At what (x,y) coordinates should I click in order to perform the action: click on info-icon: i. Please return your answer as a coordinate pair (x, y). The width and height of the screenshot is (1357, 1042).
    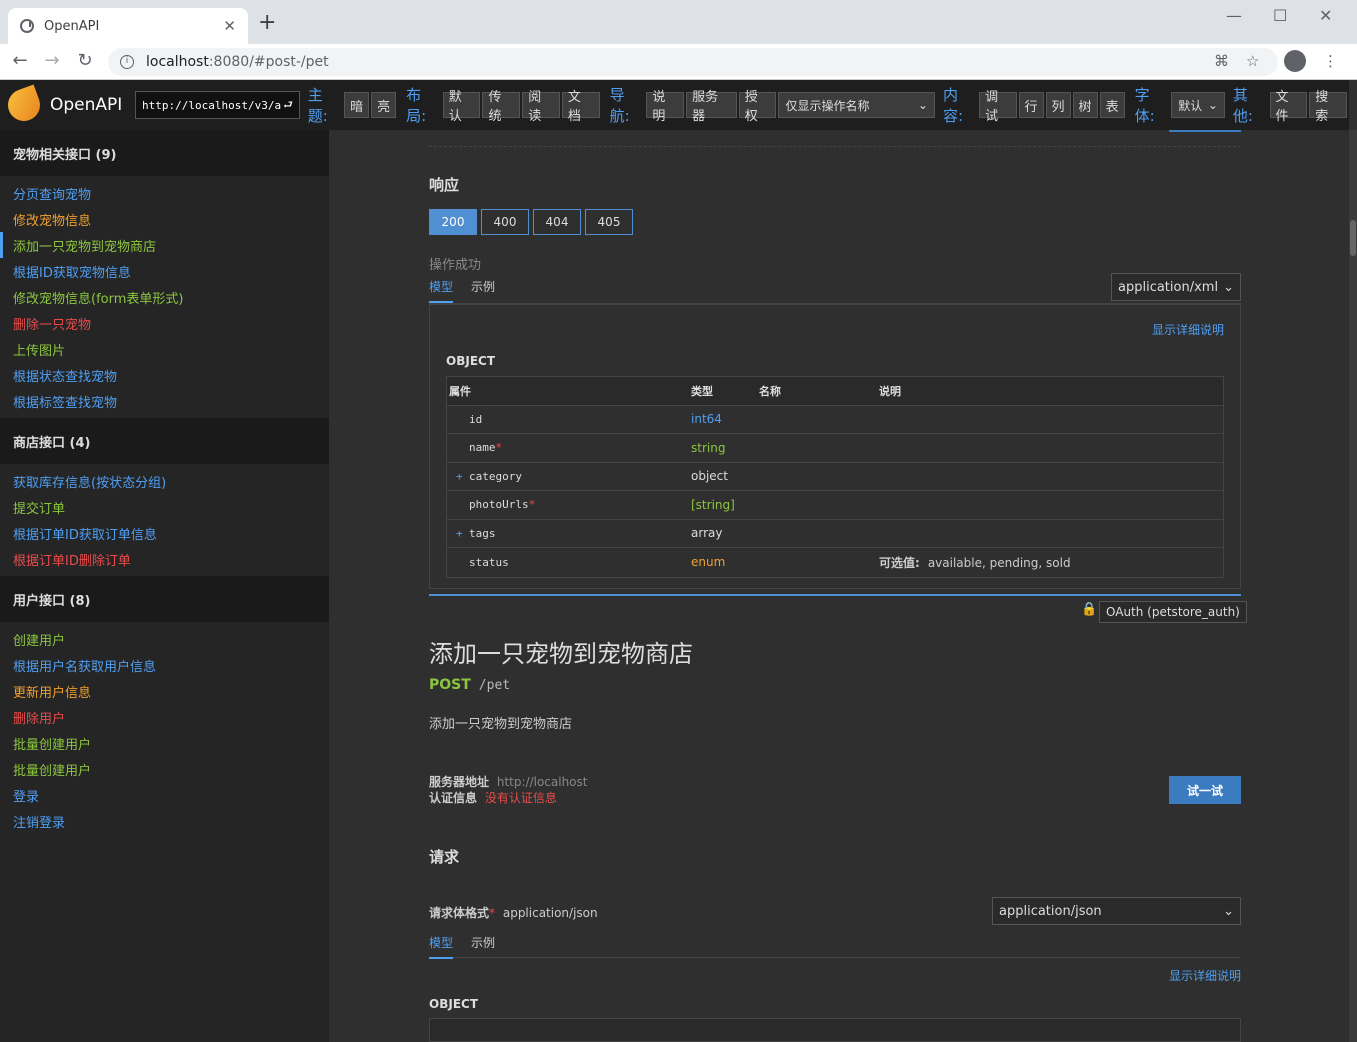
    Looking at the image, I should click on (127, 62).